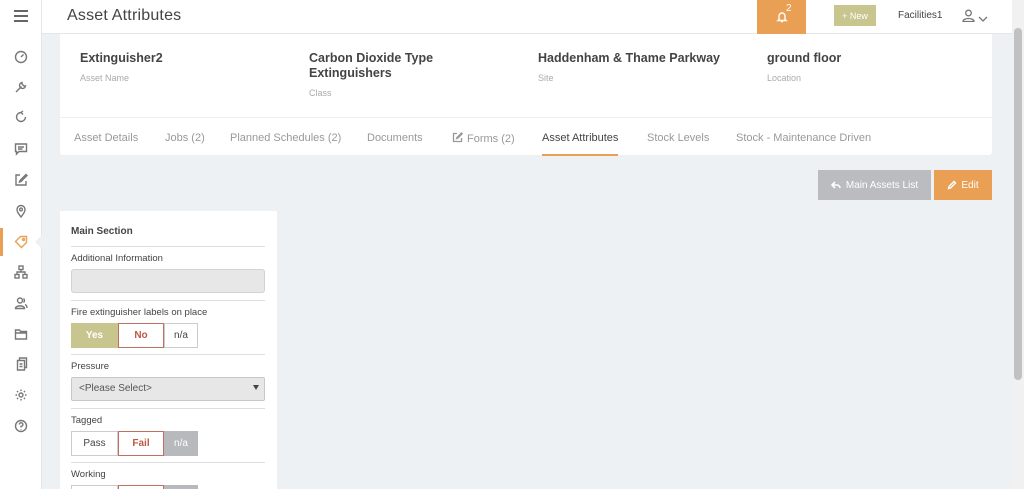  I want to click on labels-yes-option: Yes, so click(94, 335).